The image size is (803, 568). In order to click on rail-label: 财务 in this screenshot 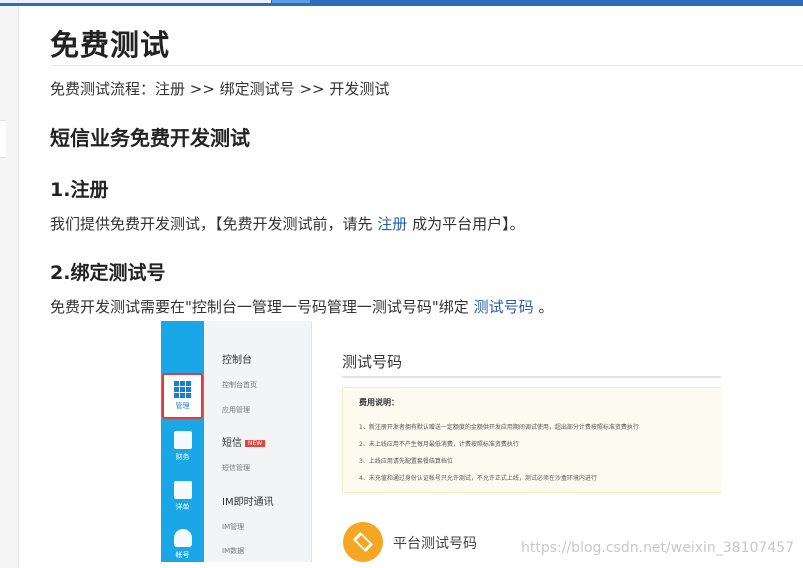, I will do `click(182, 457)`.